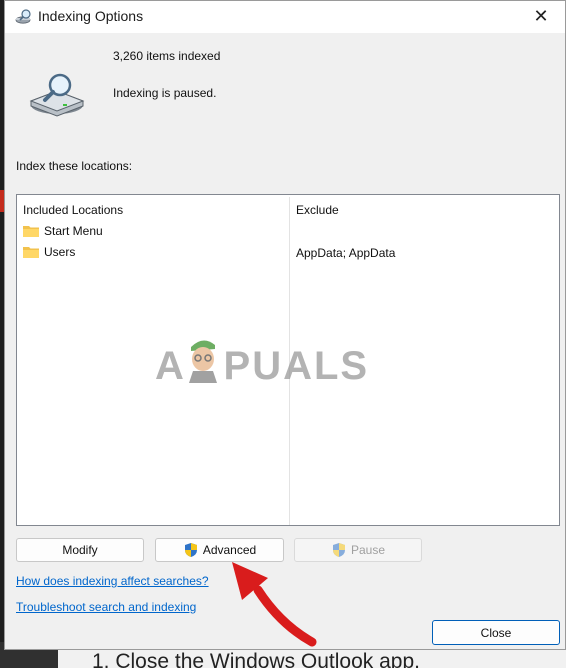 The width and height of the screenshot is (566, 668). What do you see at coordinates (91, 16) in the screenshot?
I see `window-title: Indexing Options` at bounding box center [91, 16].